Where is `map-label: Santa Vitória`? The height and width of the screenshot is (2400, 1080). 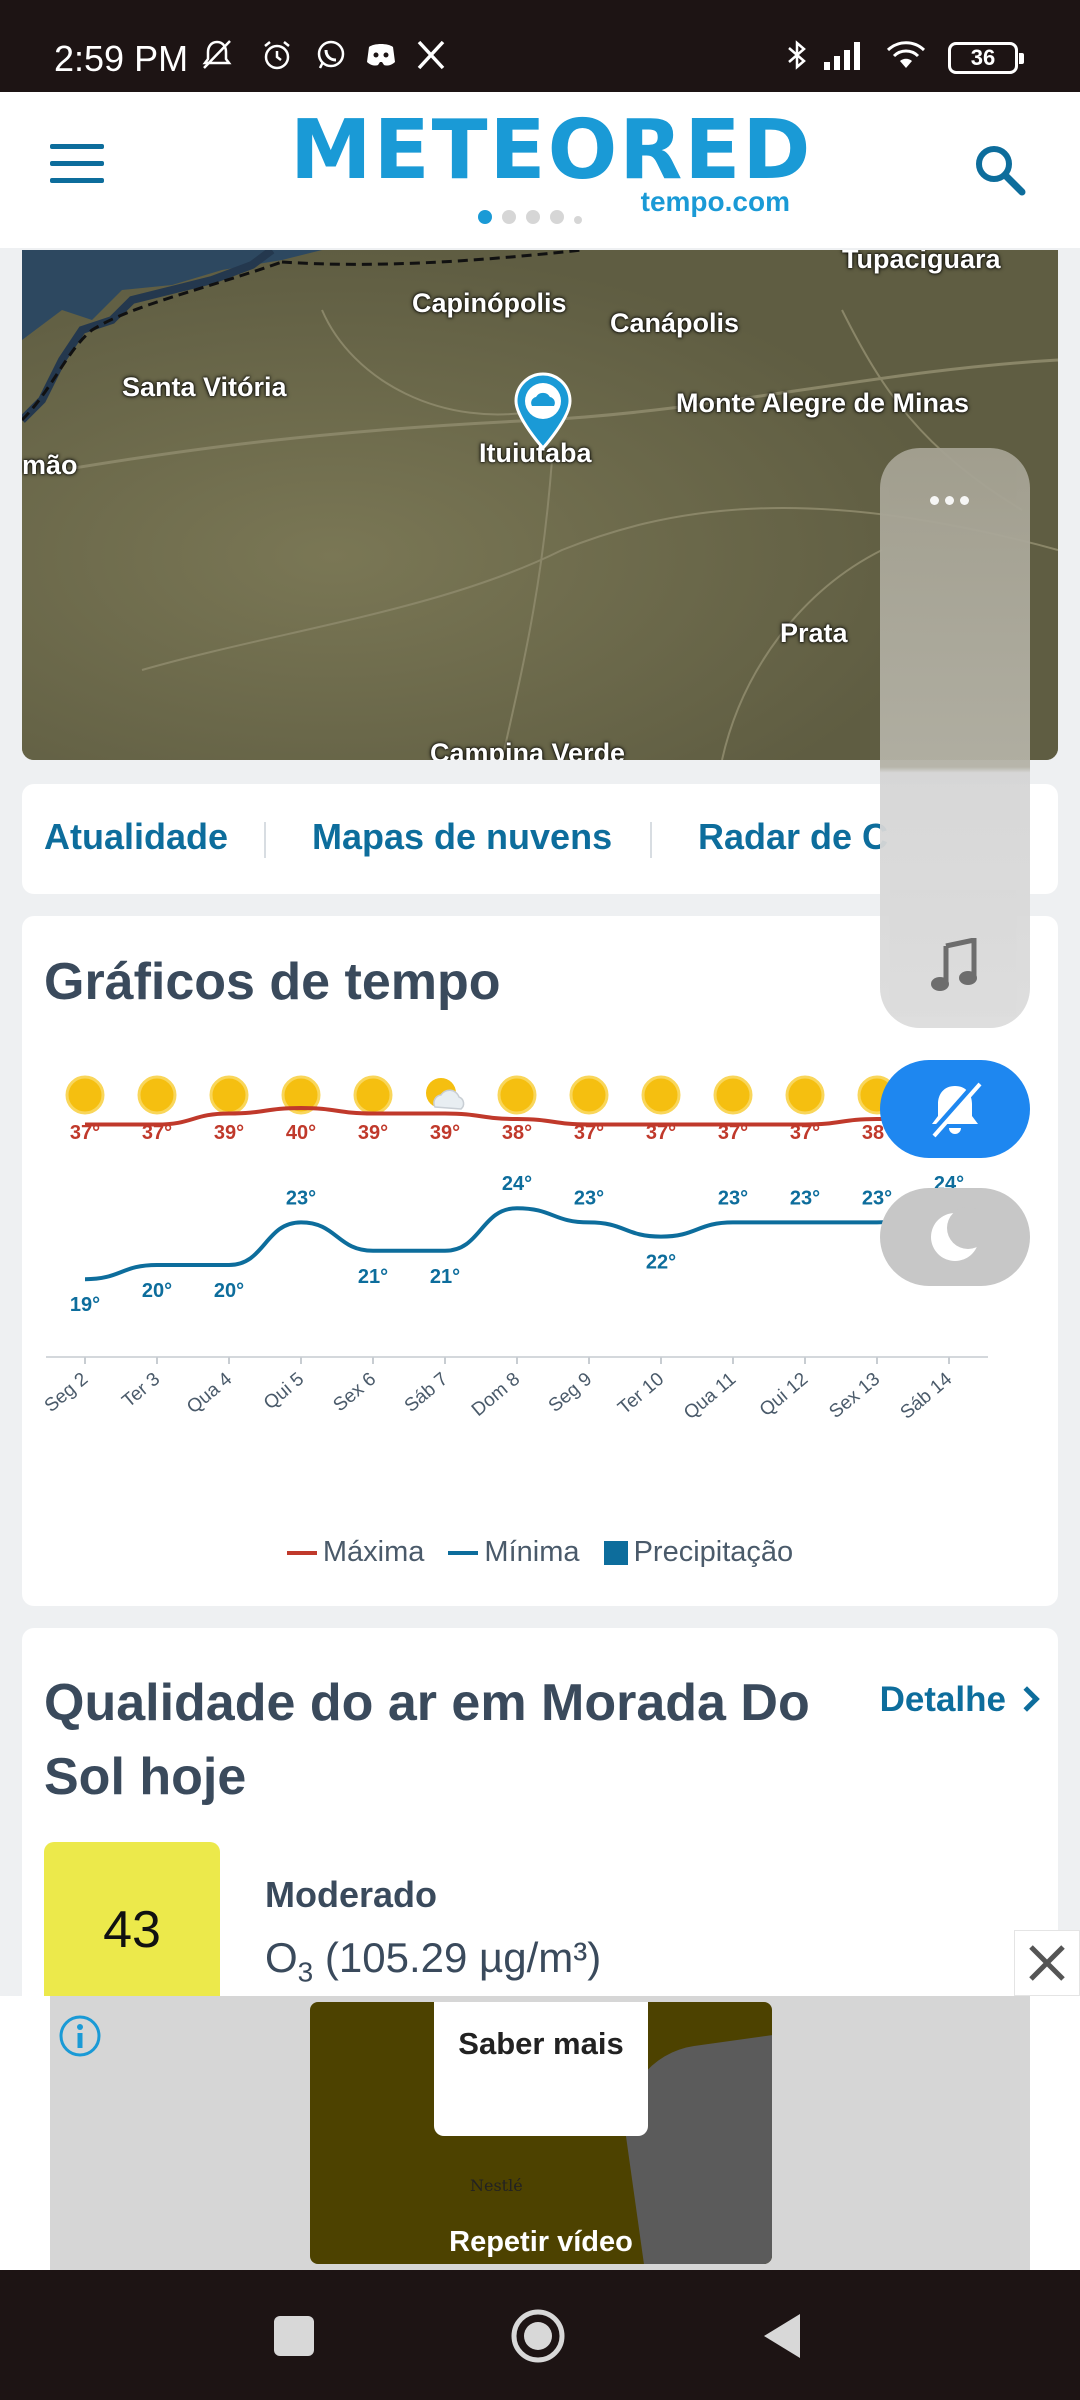
map-label: Santa Vitória is located at coordinates (204, 387).